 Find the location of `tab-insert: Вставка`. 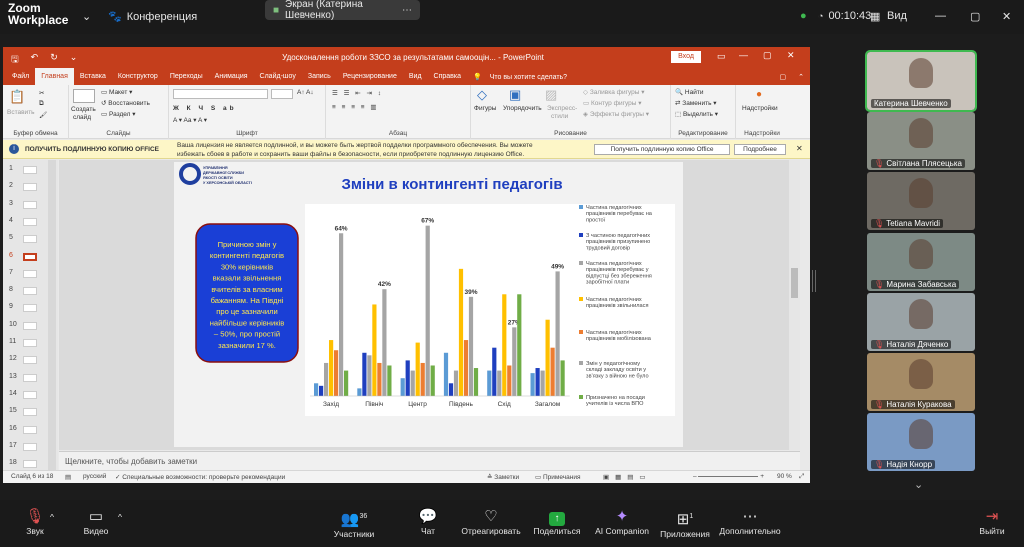

tab-insert: Вставка is located at coordinates (93, 76).